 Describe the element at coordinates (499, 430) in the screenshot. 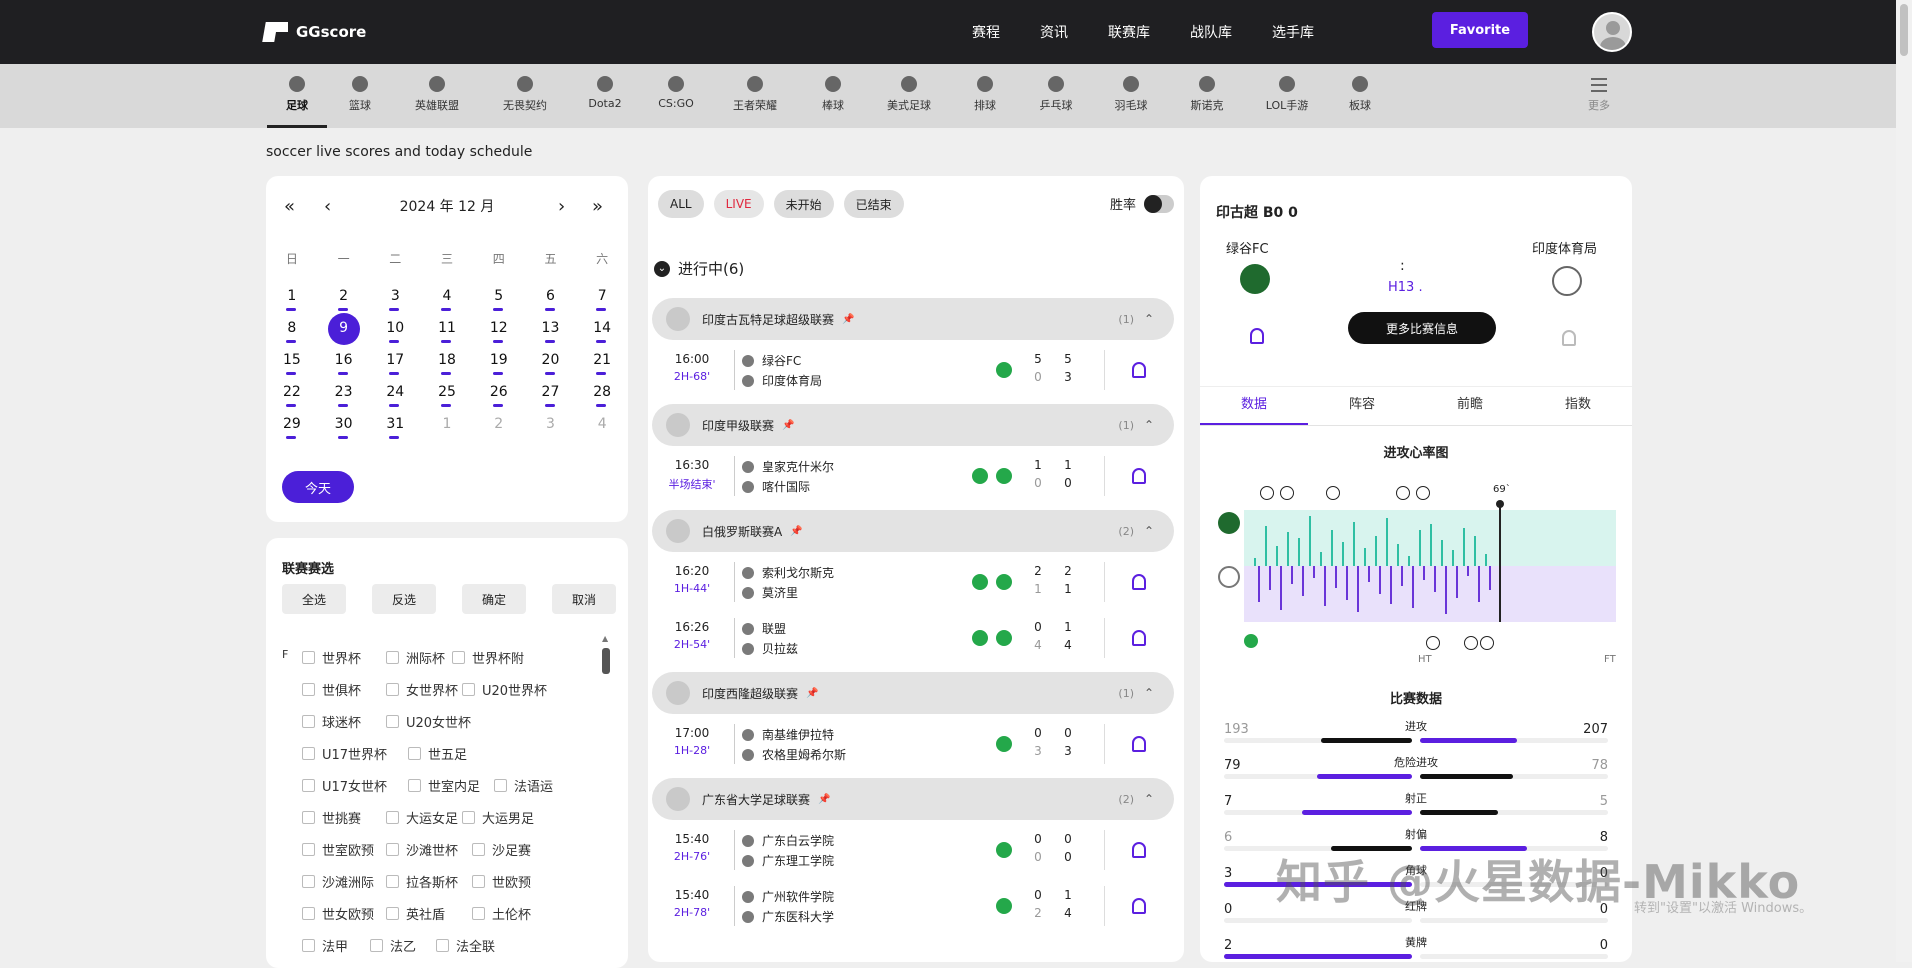

I see `calendar-day: 2` at that location.